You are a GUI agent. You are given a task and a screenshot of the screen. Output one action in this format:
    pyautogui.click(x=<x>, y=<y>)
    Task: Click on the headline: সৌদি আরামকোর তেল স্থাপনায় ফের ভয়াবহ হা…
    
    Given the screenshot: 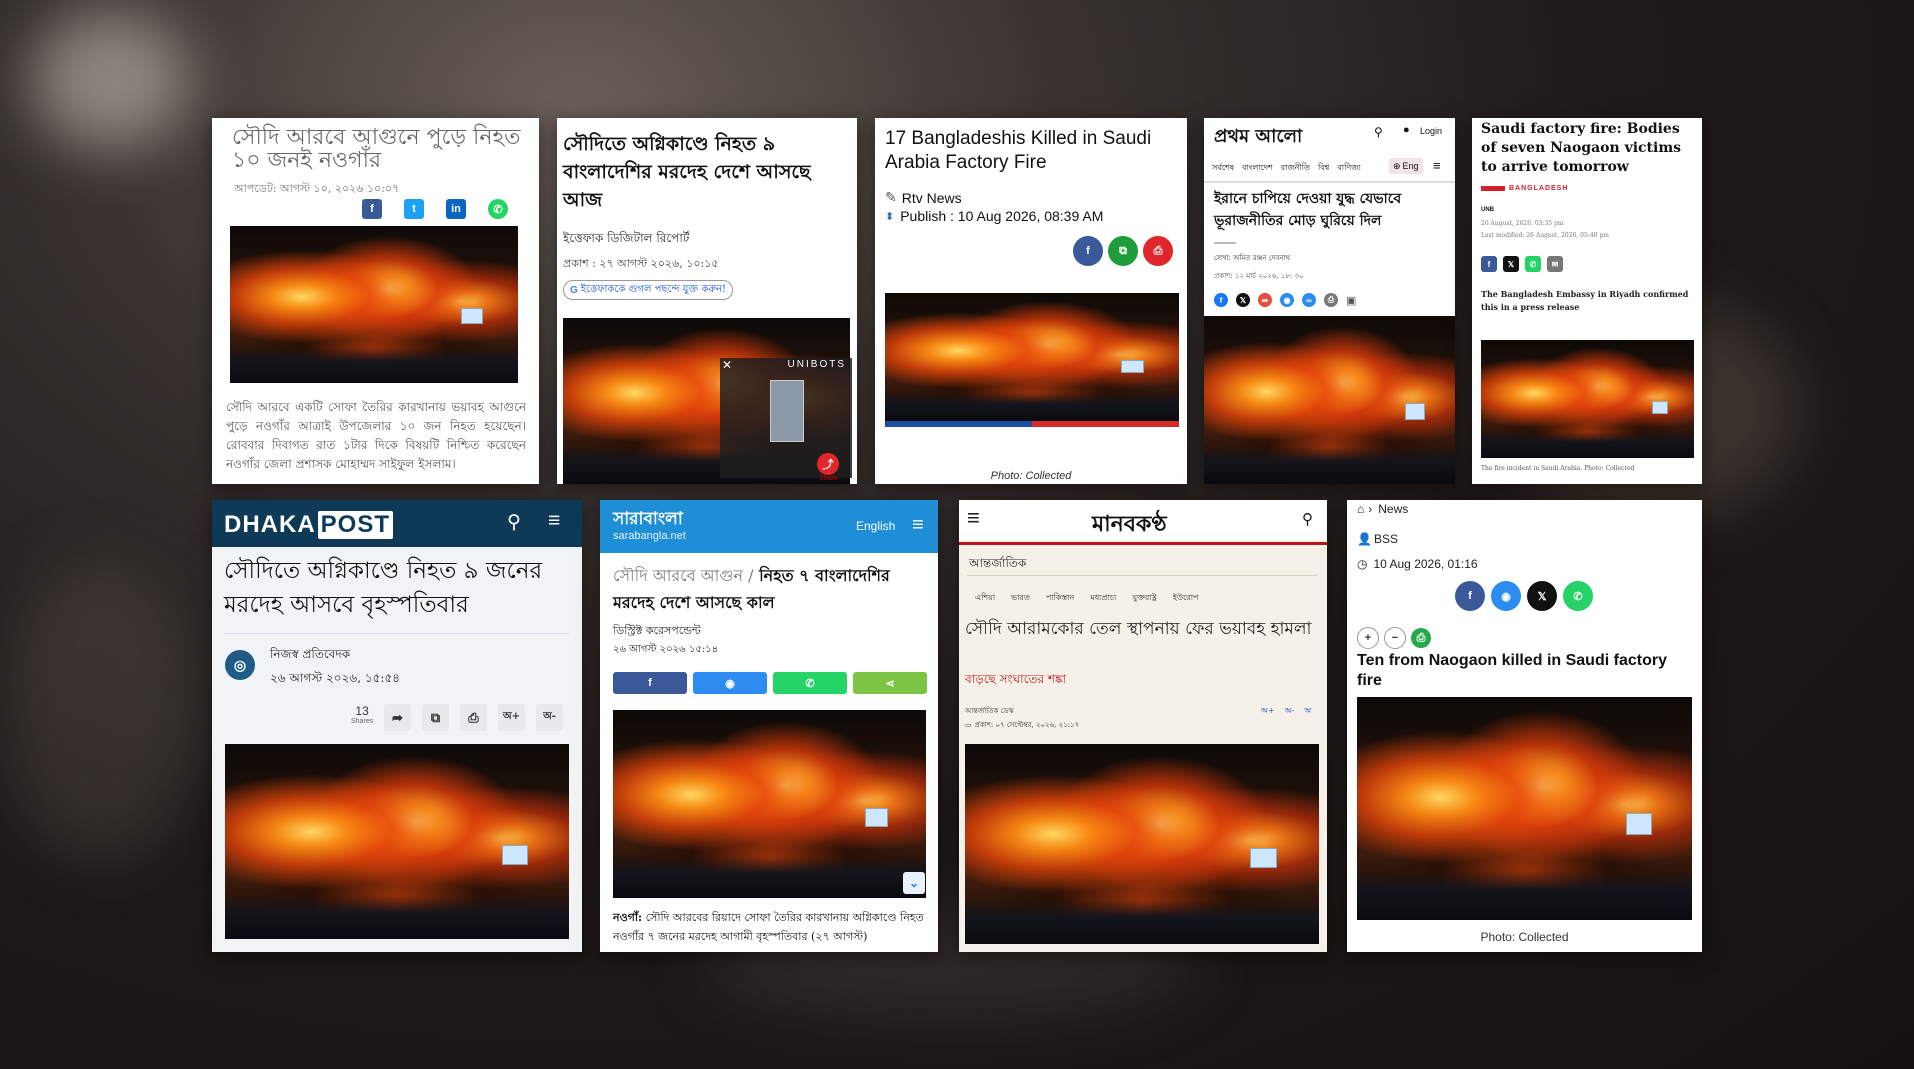 What is the action you would take?
    pyautogui.click(x=1140, y=629)
    